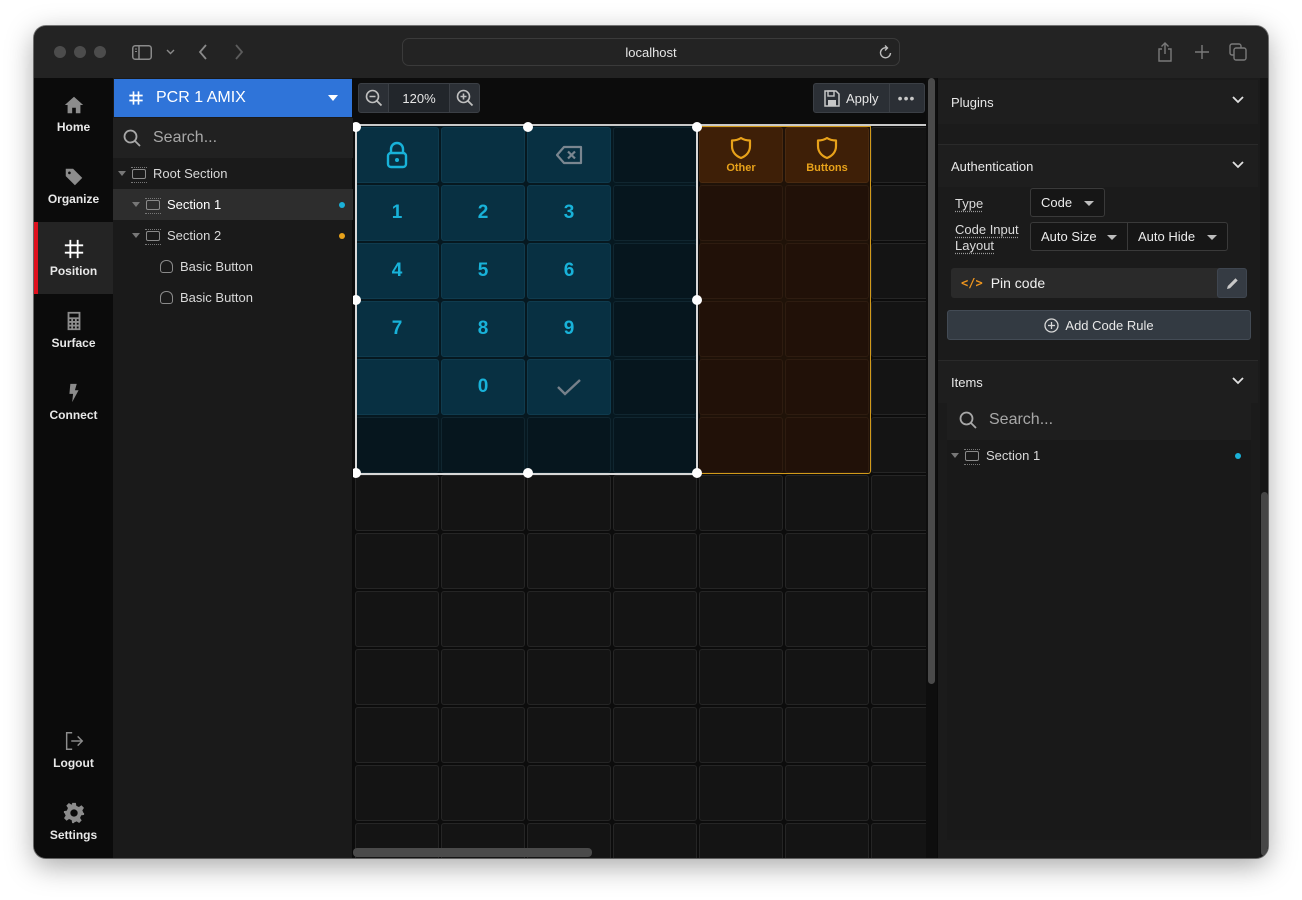  Describe the element at coordinates (203, 52) in the screenshot. I see `back-icon` at that location.